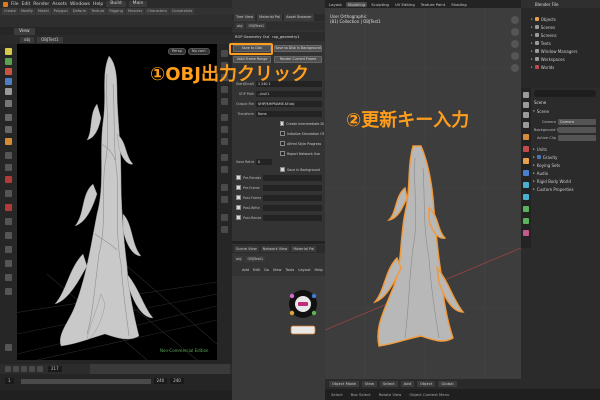 The width and height of the screenshot is (600, 400). What do you see at coordinates (356, 4) in the screenshot?
I see `ws-tab-active: Modeling` at bounding box center [356, 4].